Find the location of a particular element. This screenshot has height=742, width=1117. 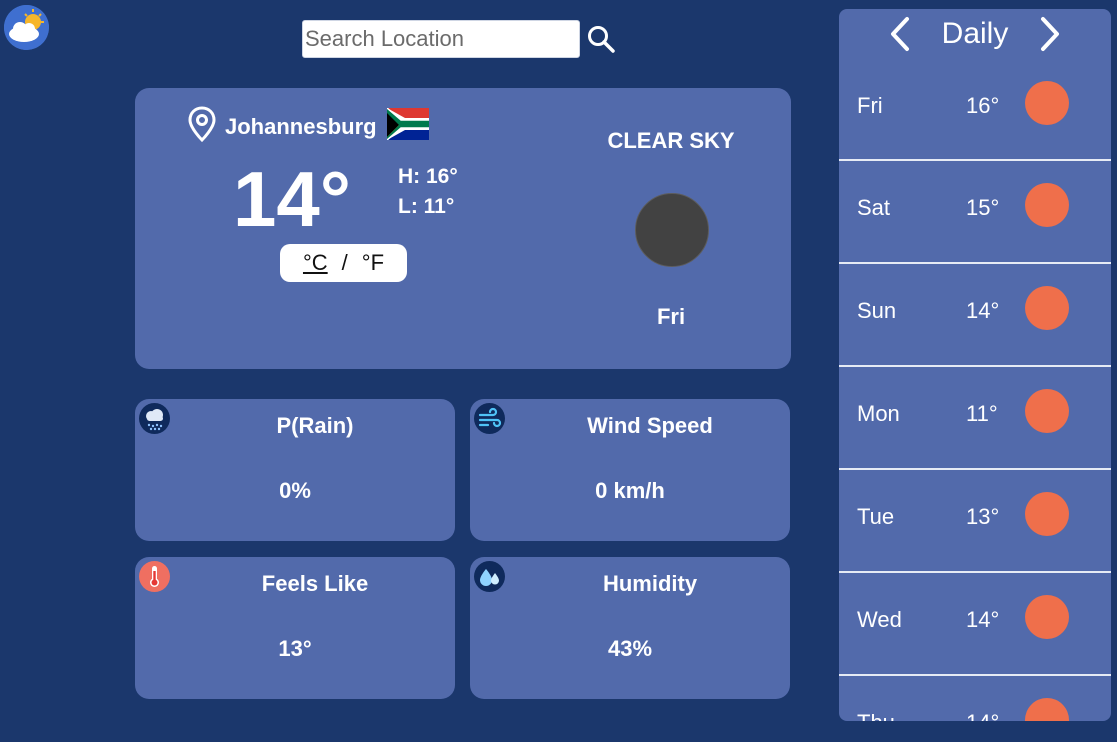

daily-row: Fri 16° is located at coordinates (975, 110).